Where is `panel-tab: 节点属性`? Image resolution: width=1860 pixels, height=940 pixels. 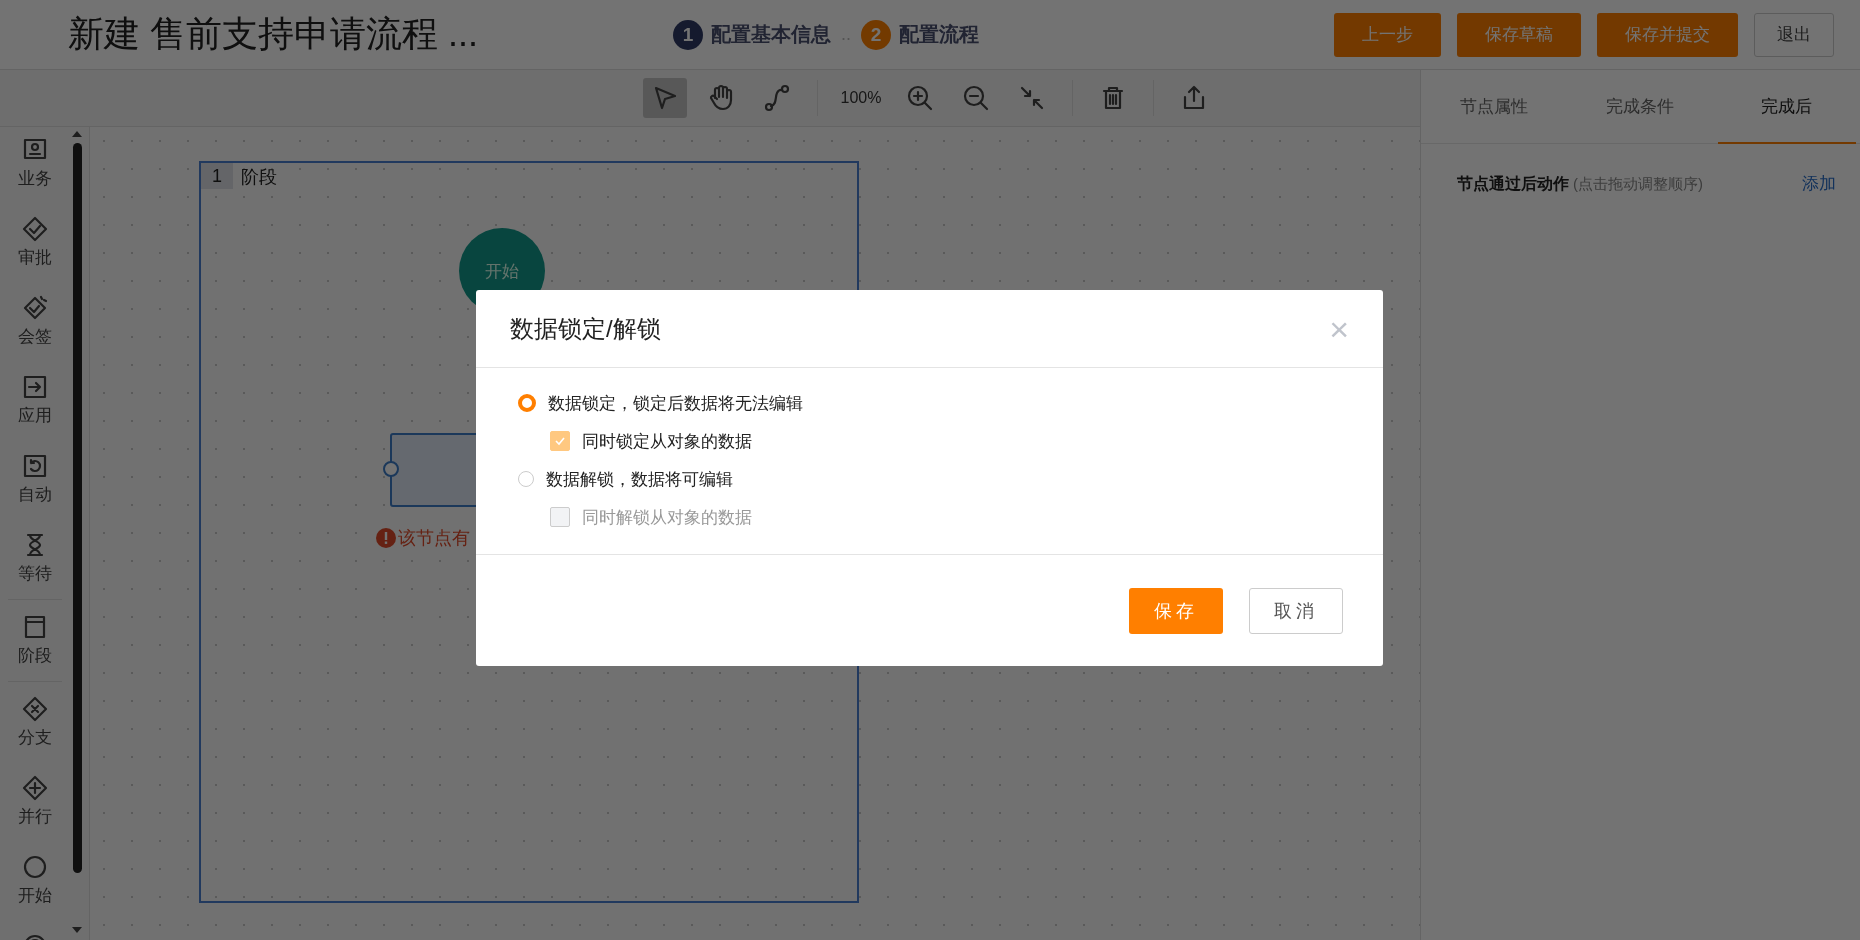
panel-tab: 节点属性 is located at coordinates (1494, 107).